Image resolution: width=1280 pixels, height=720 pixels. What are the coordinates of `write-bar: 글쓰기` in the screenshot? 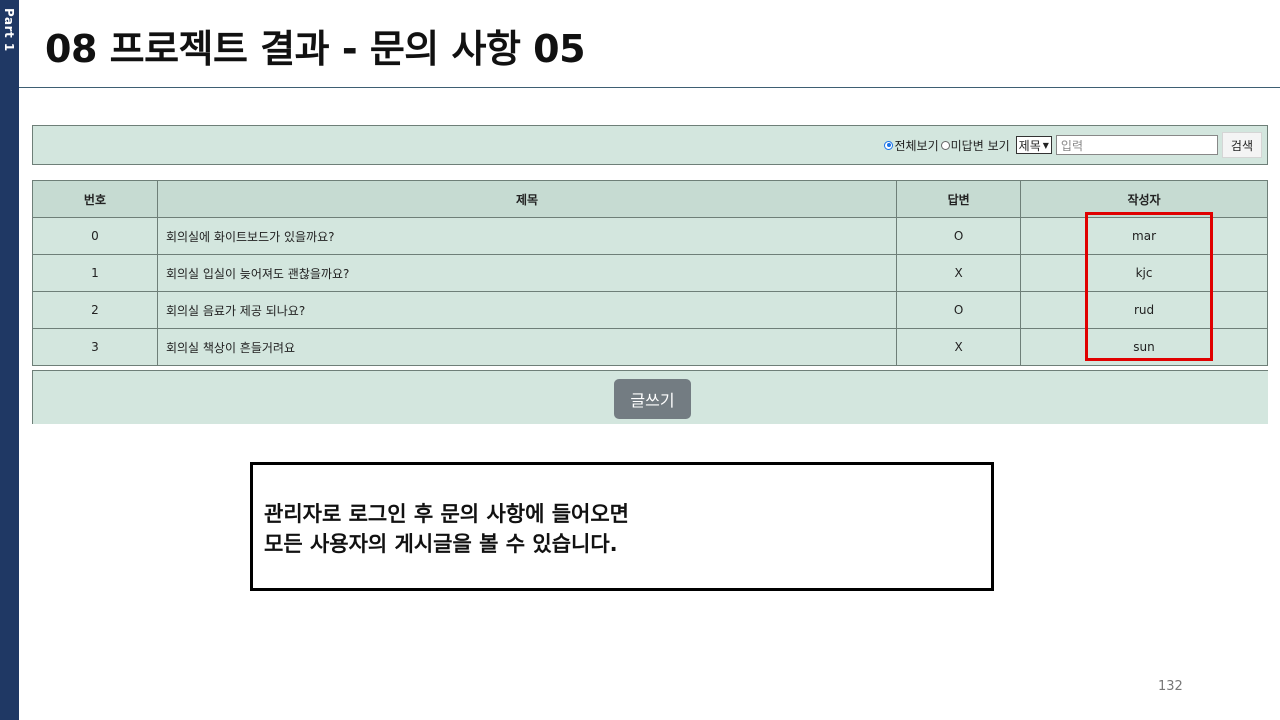 It's located at (650, 397).